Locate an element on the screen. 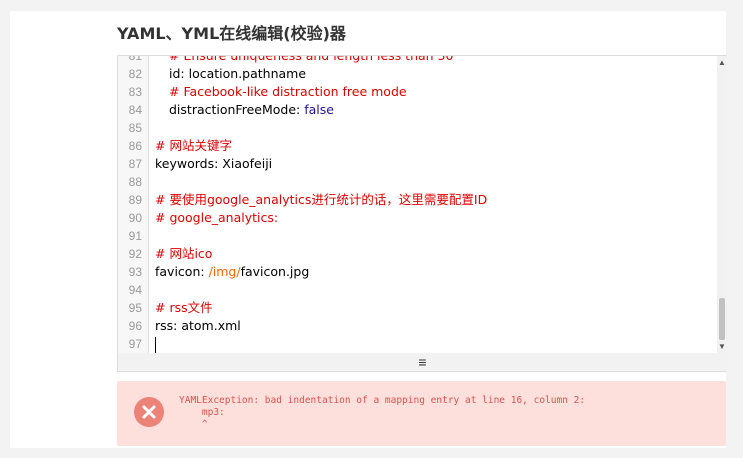 Image resolution: width=743 pixels, height=458 pixels. line-number: 84 is located at coordinates (135, 110).